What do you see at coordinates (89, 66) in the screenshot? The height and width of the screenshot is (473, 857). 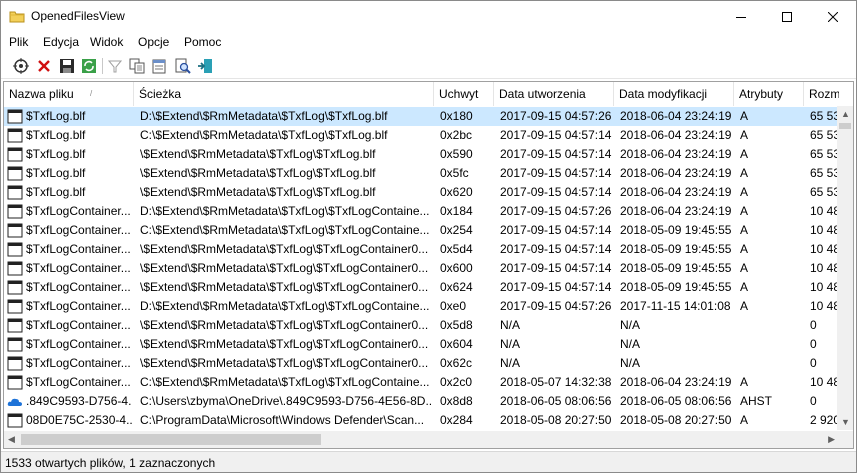 I see `refresh-button` at bounding box center [89, 66].